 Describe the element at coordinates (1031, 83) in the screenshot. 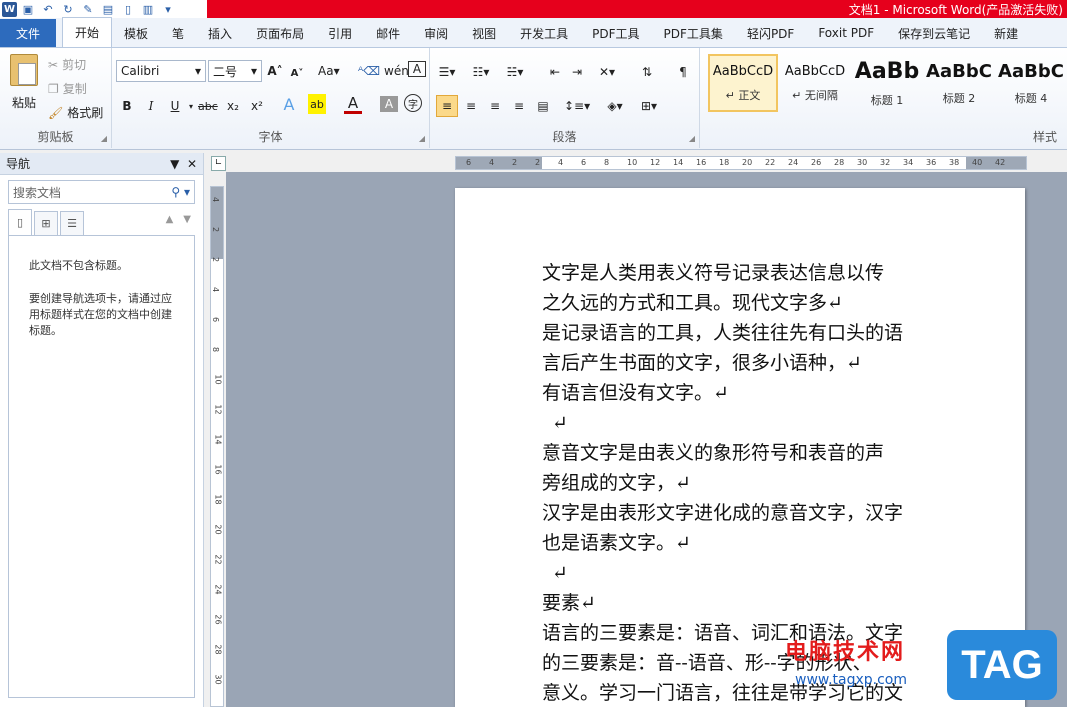

I see `style-heading-4: AaBbC 标题 4` at that location.